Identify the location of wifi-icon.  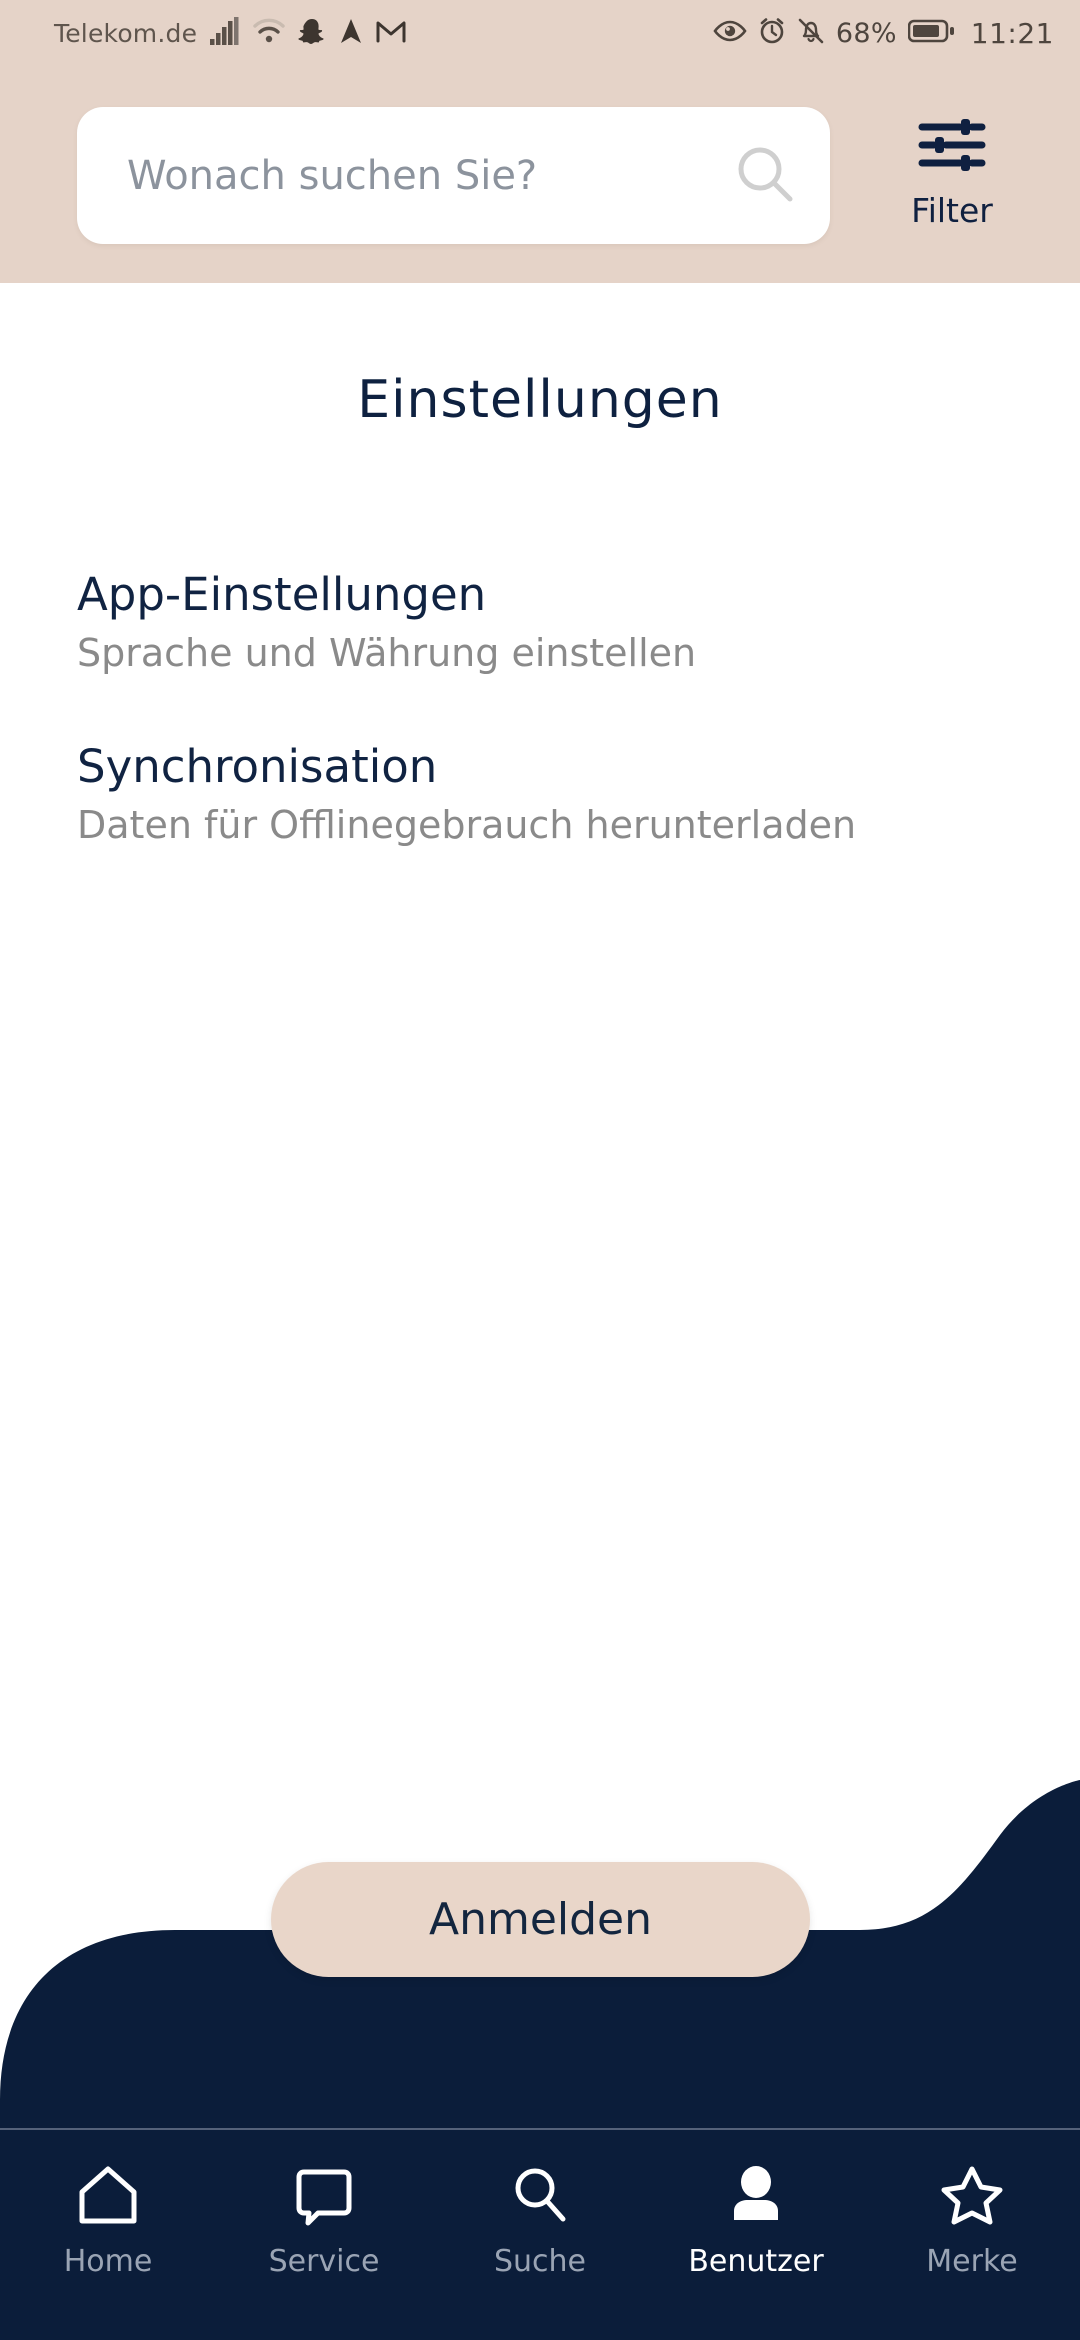
(269, 33).